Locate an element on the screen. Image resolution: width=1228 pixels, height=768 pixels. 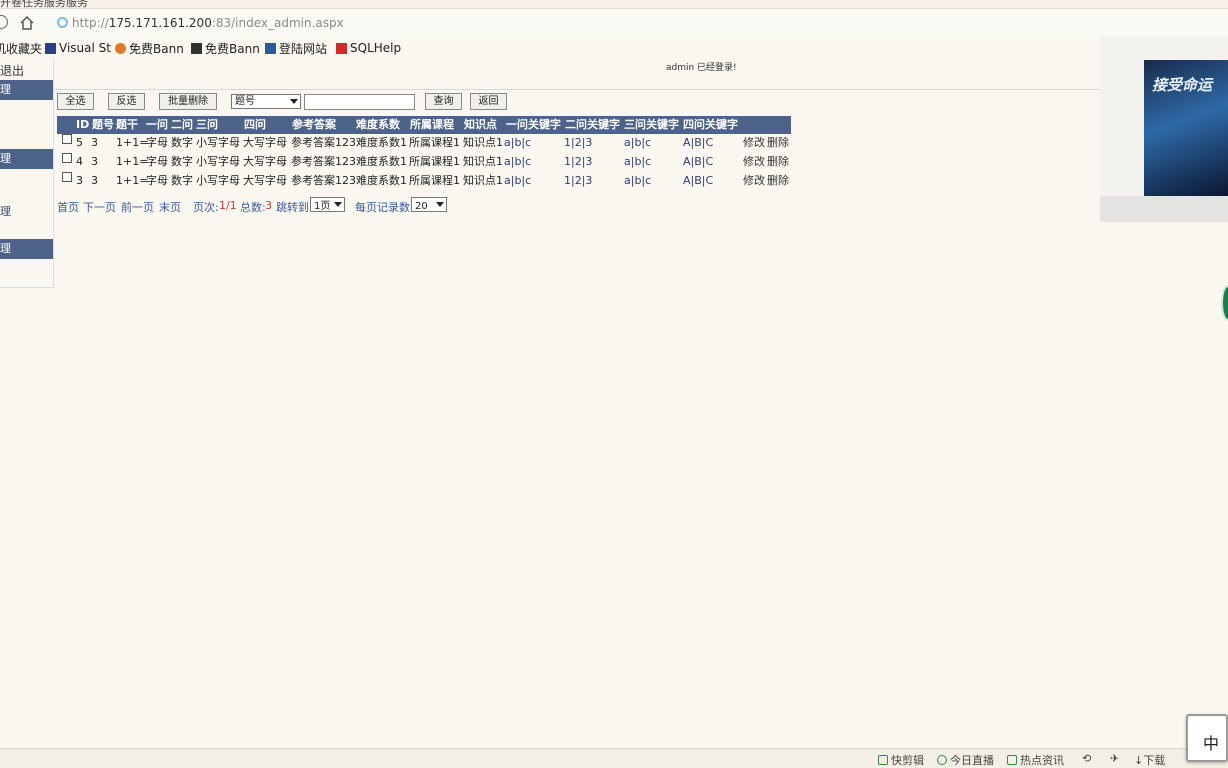
col-answer: 参考答案 is located at coordinates (314, 124).